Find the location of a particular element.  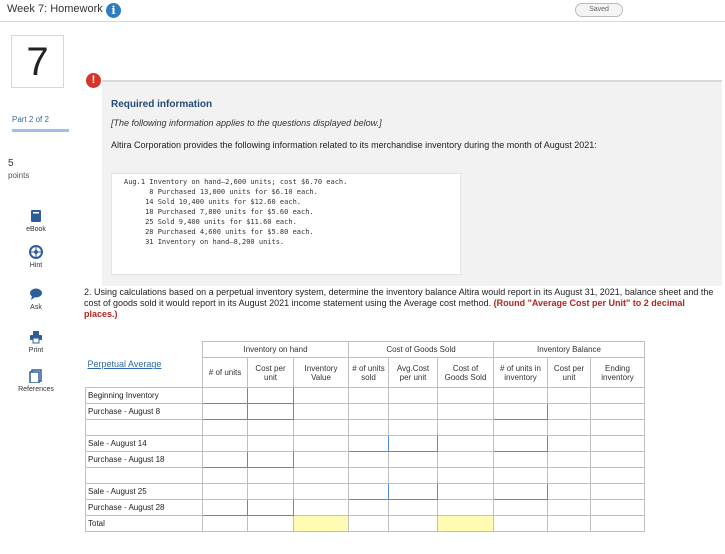

sale25-balance-units-input is located at coordinates (520, 491).